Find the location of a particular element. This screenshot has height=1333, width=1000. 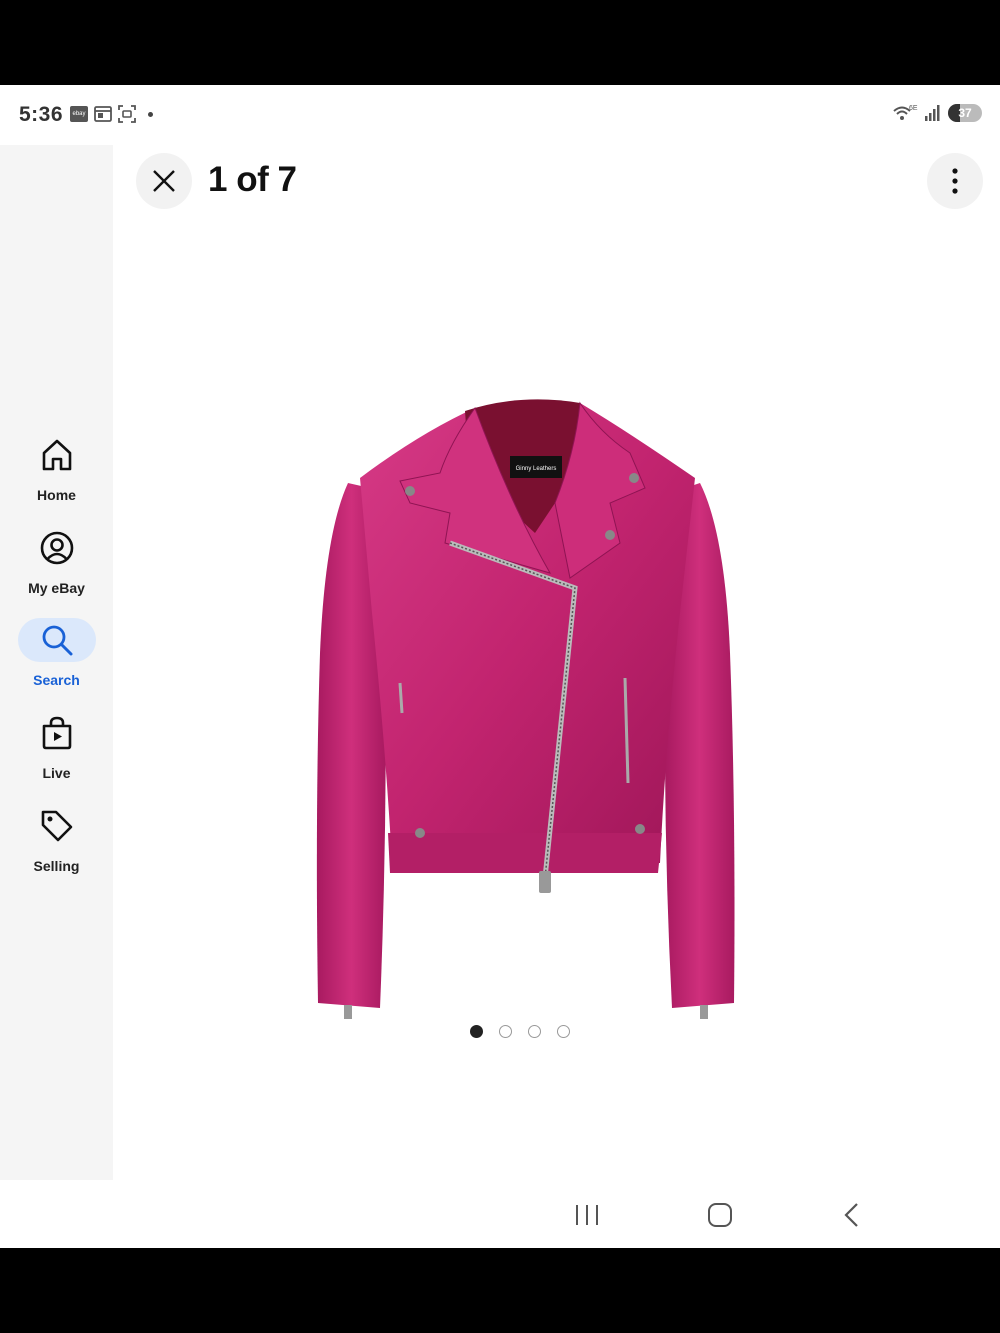

more-notifications-dot is located at coordinates (150, 114).